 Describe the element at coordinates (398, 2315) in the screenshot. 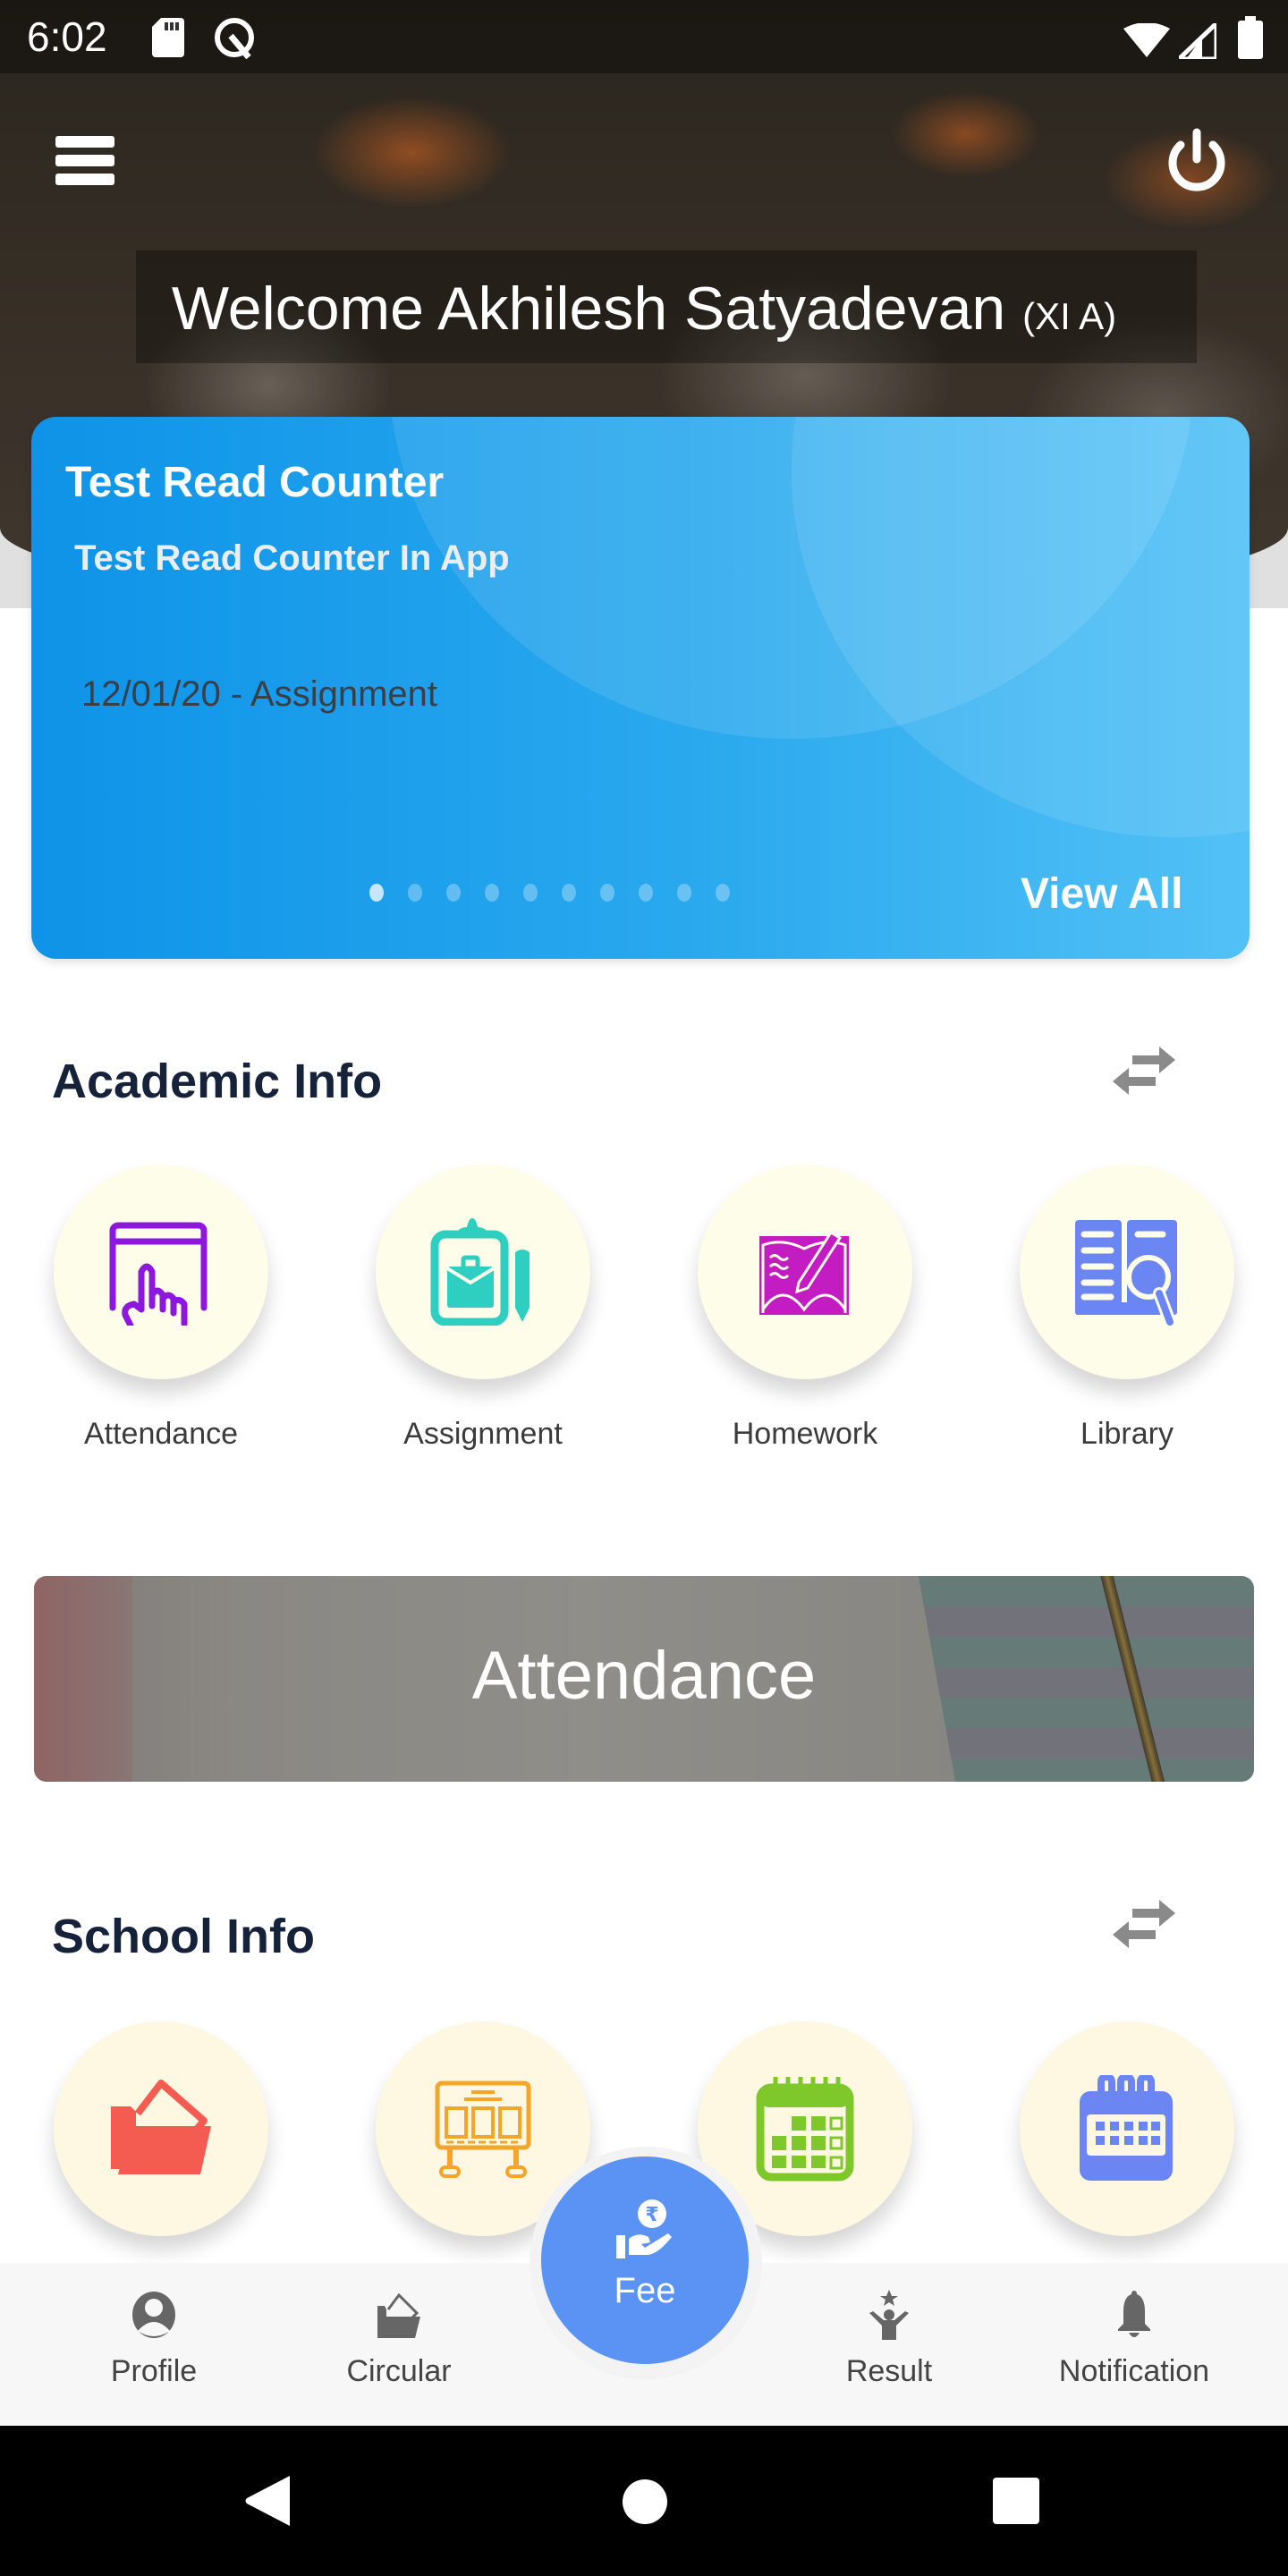

I see `circular-folder-icon` at that location.